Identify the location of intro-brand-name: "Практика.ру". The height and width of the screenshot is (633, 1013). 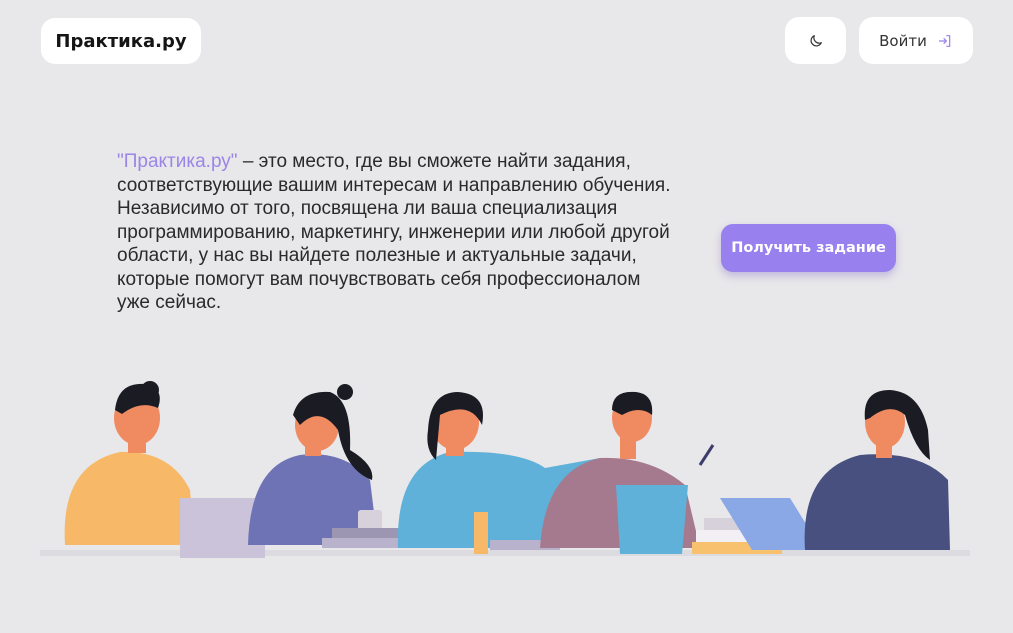
(177, 161).